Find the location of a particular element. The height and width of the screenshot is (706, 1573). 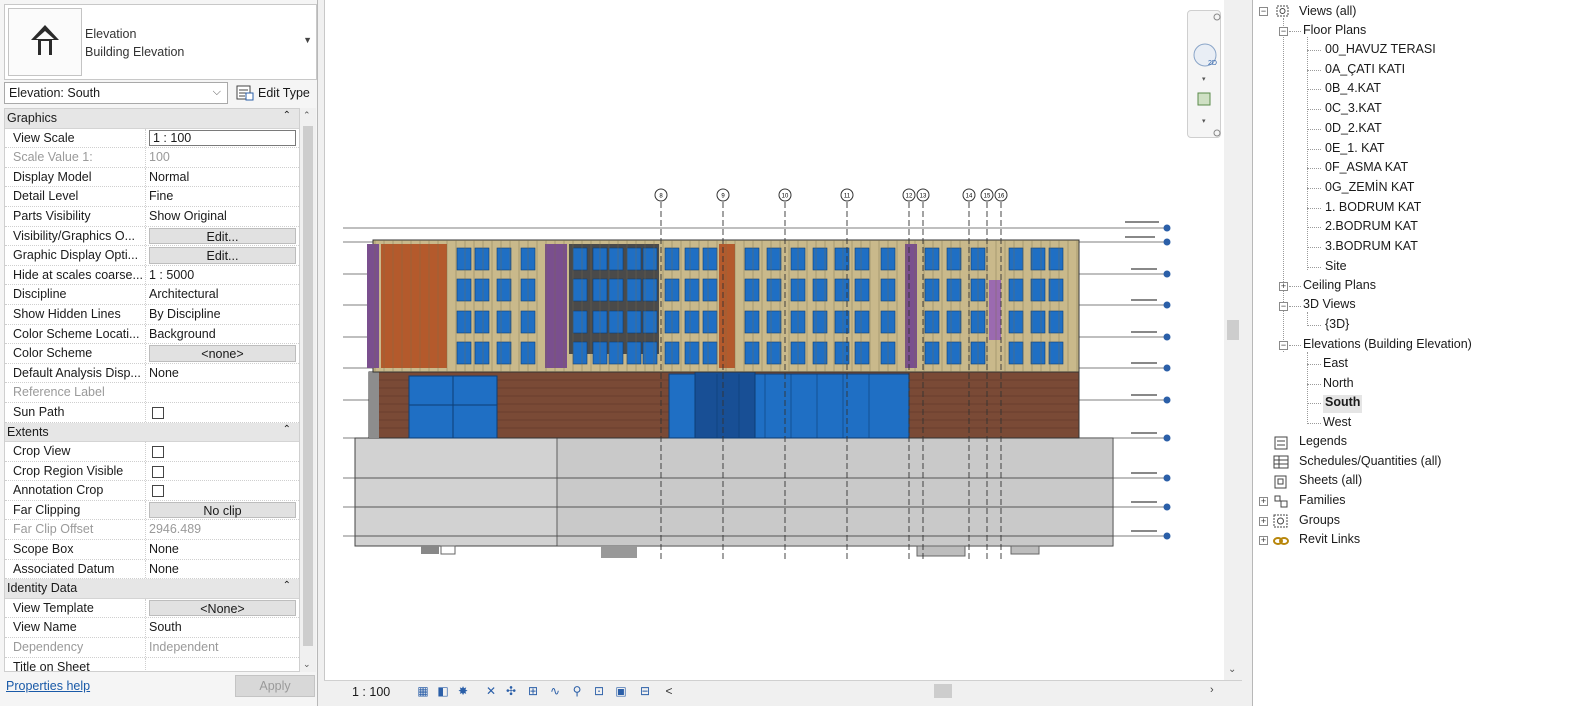

sun-path-icon: ✸ is located at coordinates (463, 691).